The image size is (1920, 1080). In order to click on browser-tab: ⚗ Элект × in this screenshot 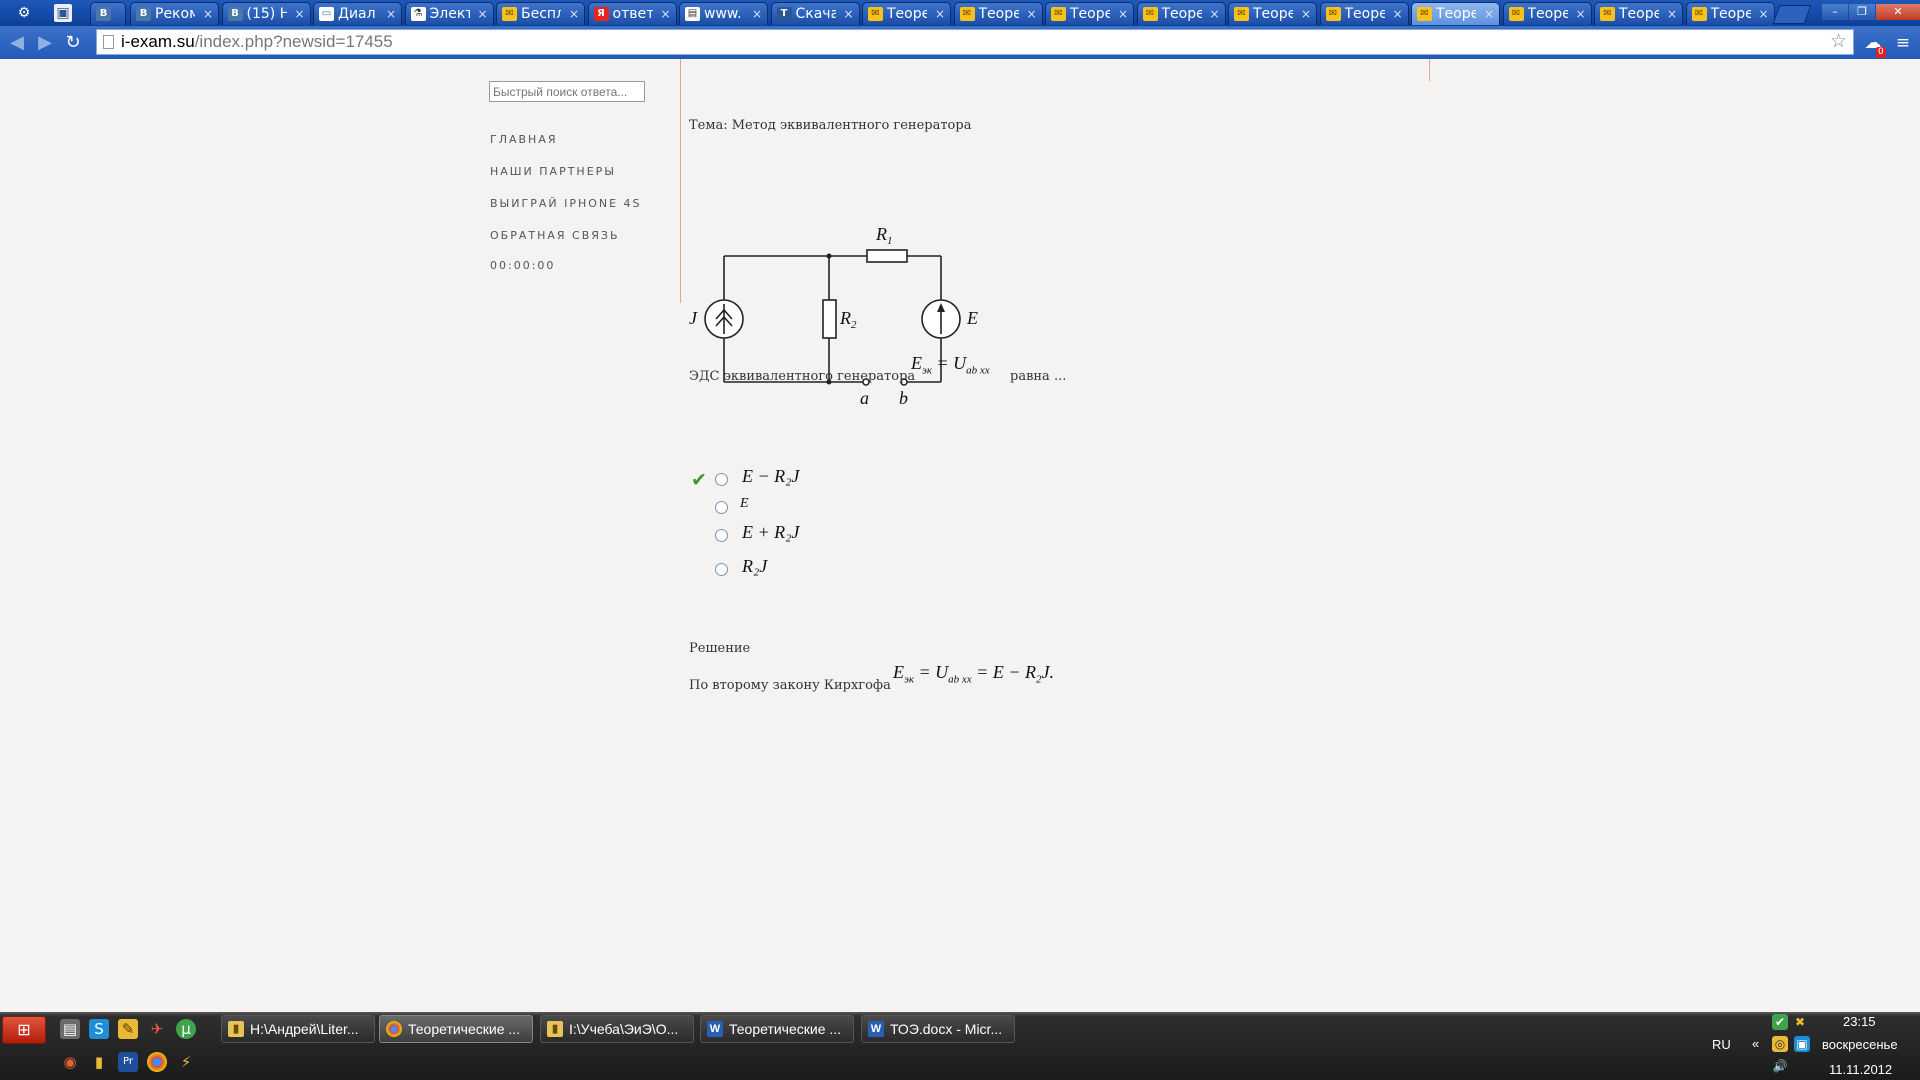, I will do `click(449, 13)`.